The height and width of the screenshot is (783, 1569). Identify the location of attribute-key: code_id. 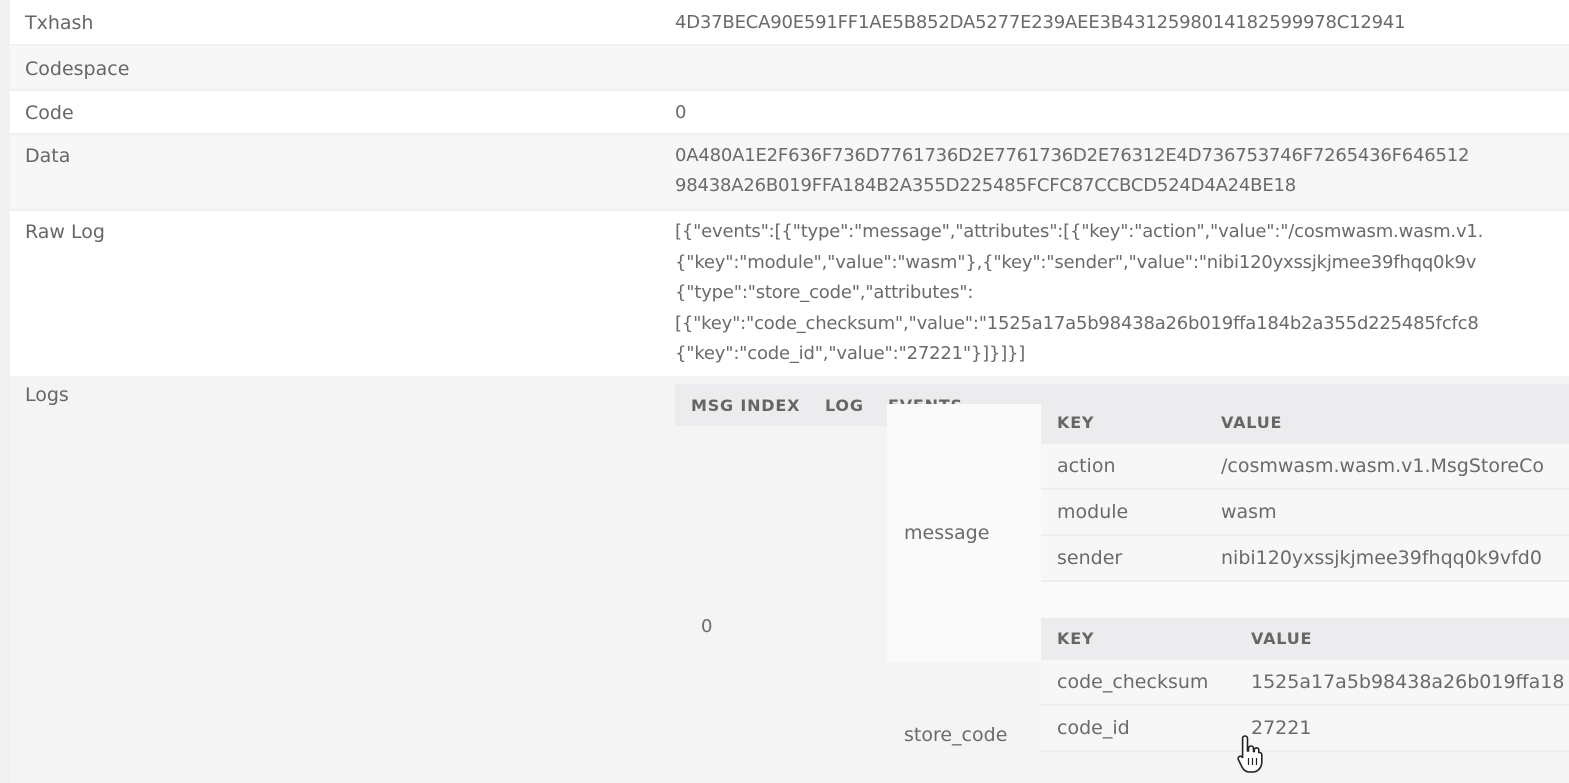
(1093, 728).